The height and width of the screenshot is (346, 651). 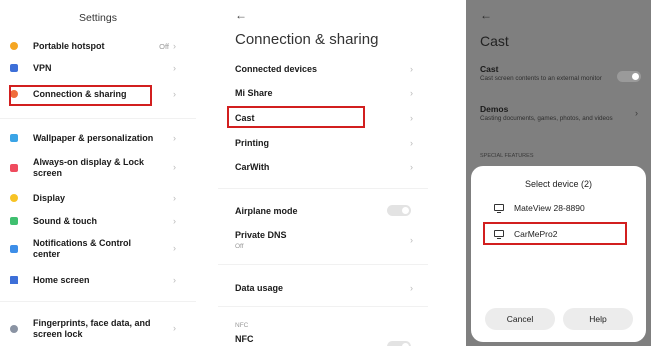 What do you see at coordinates (266, 211) in the screenshot?
I see `item-label: Airplane mode` at bounding box center [266, 211].